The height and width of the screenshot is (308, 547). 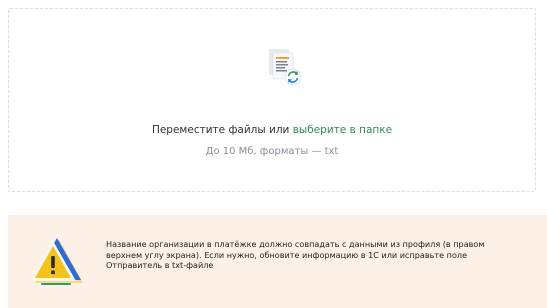 I want to click on dropzone-prompt: Переместите файлы или, so click(x=220, y=130).